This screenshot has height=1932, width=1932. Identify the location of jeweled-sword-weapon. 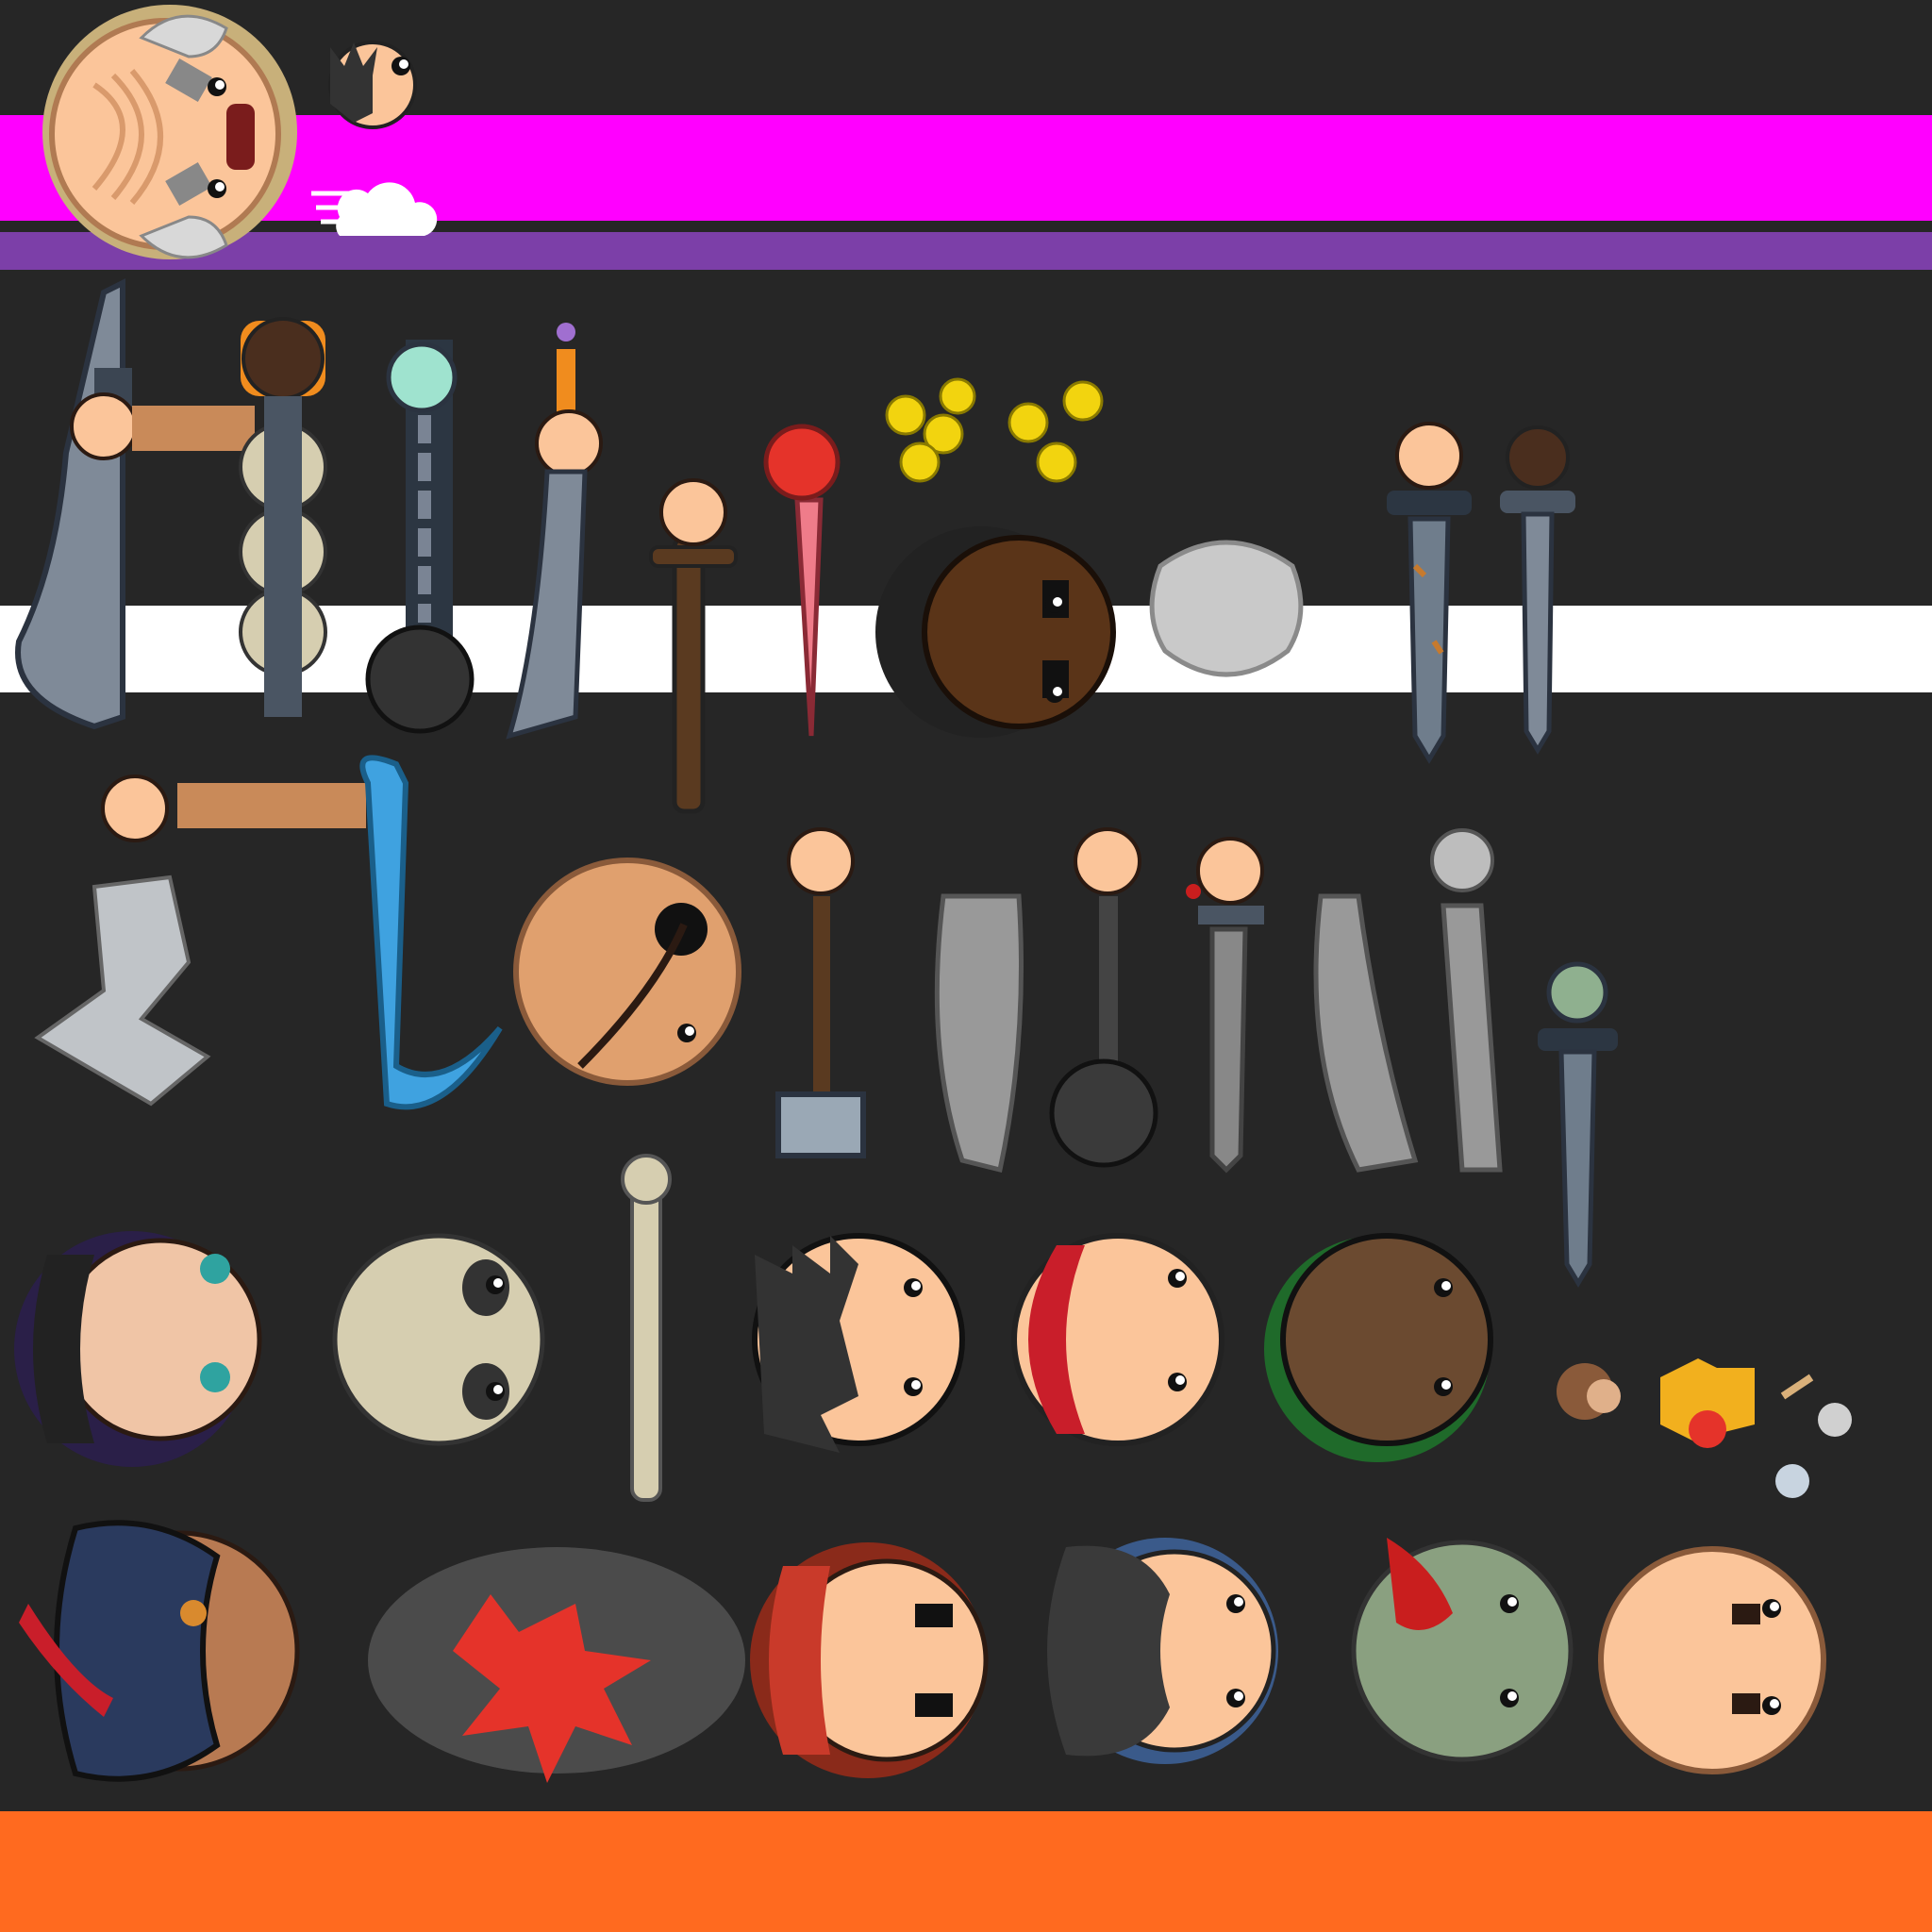
(1225, 1006).